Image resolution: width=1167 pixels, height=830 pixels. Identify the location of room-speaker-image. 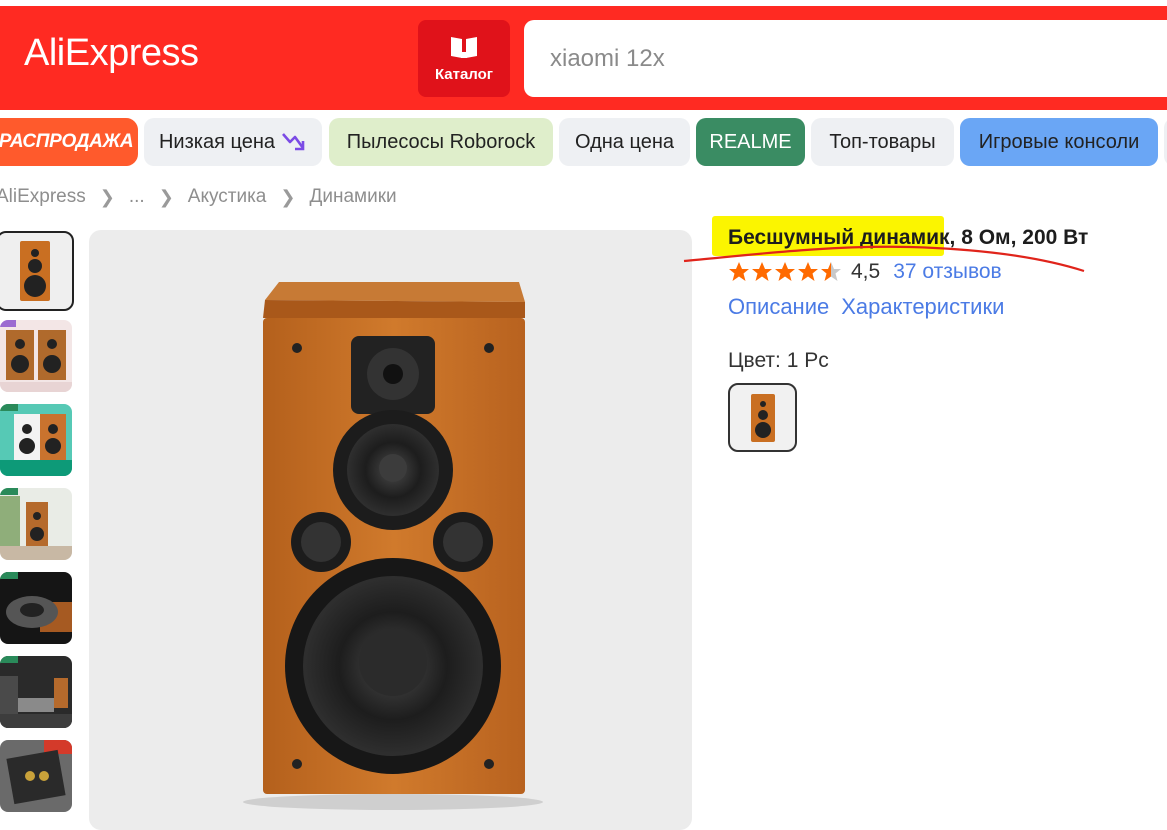
(36, 524).